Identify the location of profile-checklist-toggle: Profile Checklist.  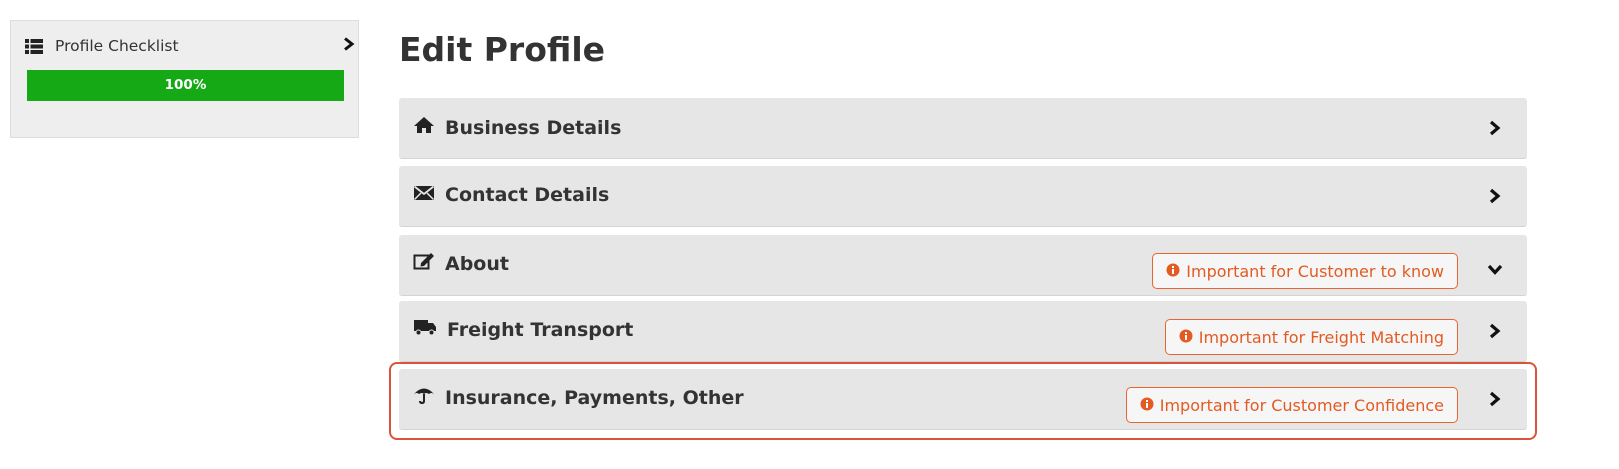
(190, 46).